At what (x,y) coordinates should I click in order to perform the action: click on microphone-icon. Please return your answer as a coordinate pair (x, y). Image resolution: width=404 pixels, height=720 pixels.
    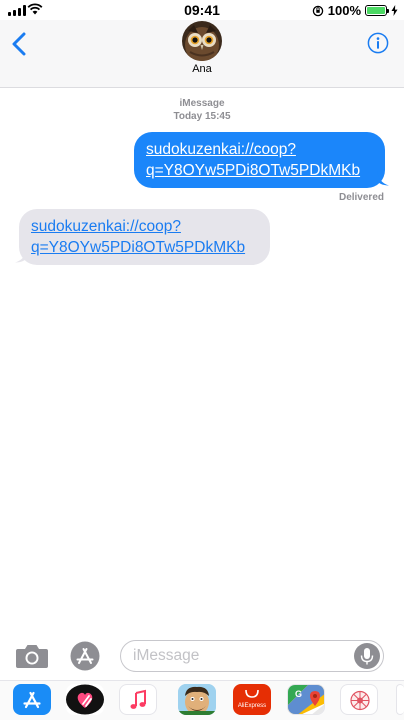
    Looking at the image, I should click on (367, 656).